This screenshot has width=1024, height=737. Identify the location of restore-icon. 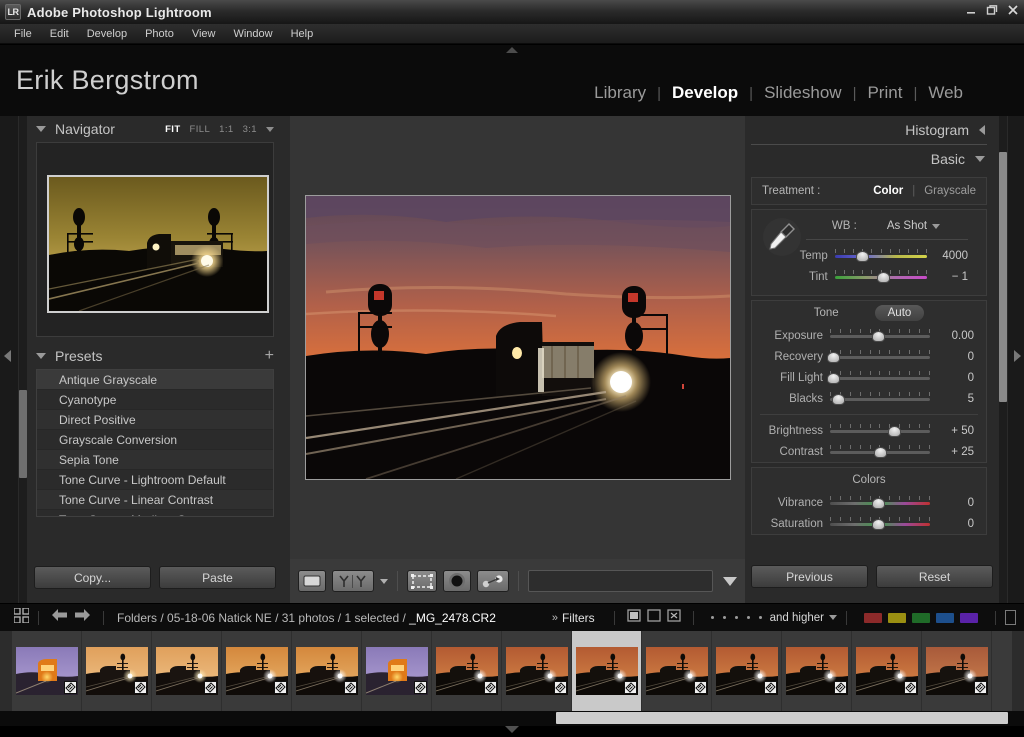
(992, 10).